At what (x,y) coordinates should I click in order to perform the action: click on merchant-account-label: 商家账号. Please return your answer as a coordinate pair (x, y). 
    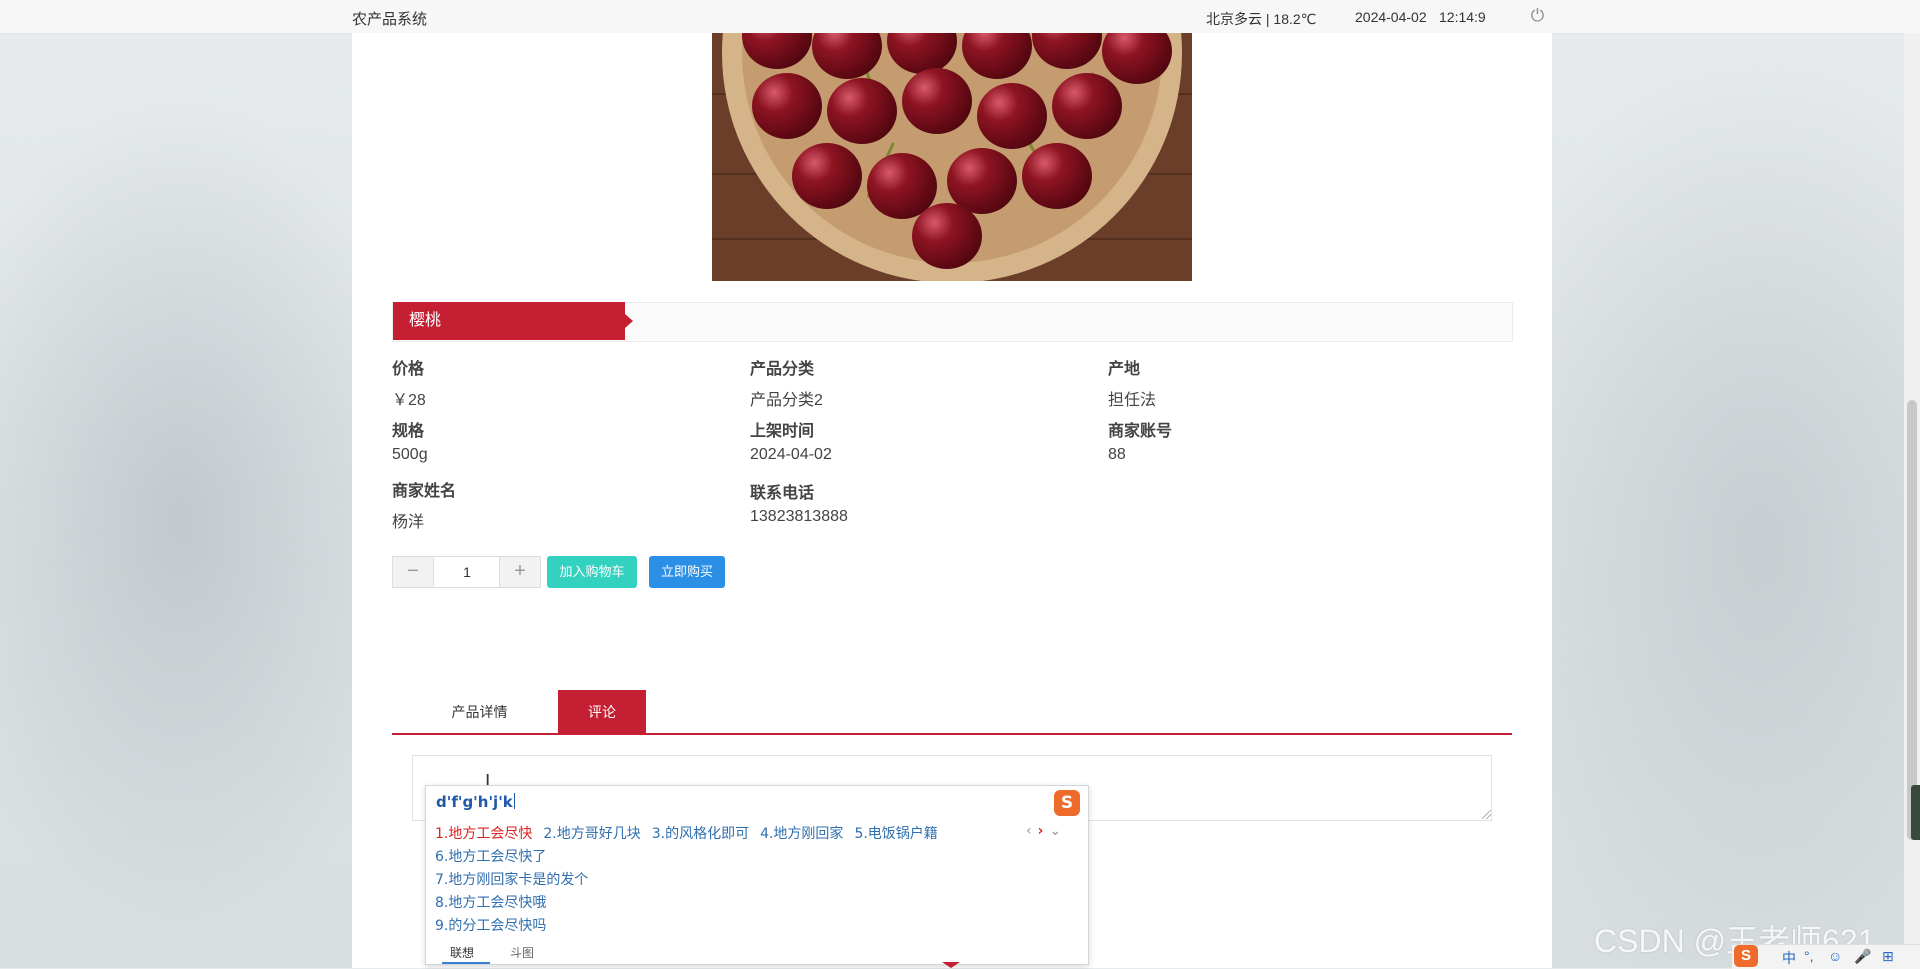
    Looking at the image, I should click on (1140, 431).